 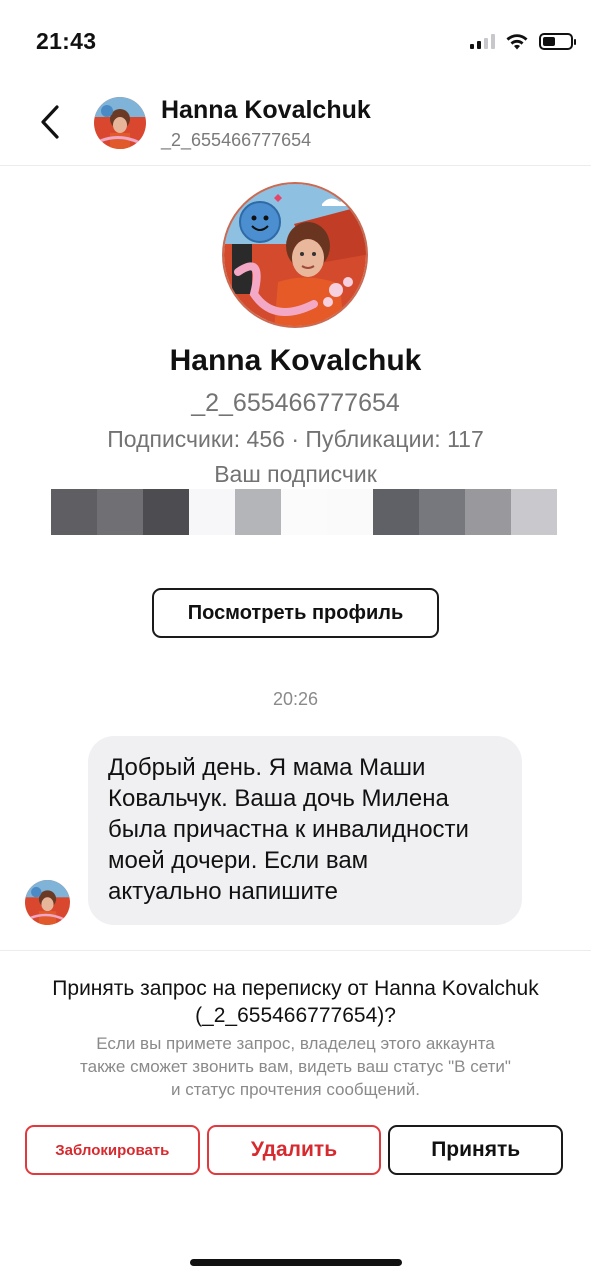 What do you see at coordinates (112, 1150) in the screenshot?
I see `block-button: Заблокировать` at bounding box center [112, 1150].